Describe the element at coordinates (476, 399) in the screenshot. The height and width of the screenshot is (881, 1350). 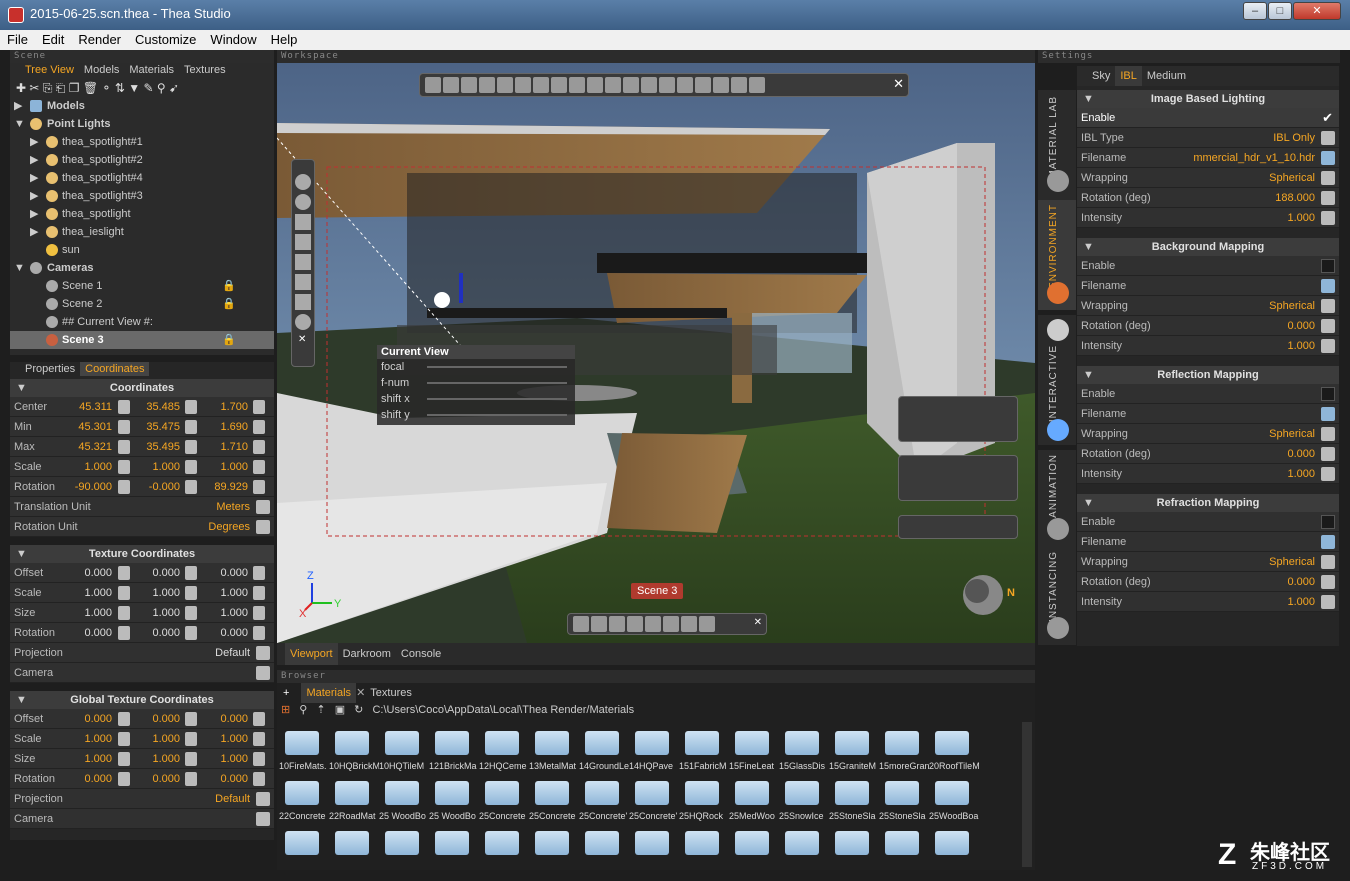
I see `shiftx-slider: shift x` at that location.